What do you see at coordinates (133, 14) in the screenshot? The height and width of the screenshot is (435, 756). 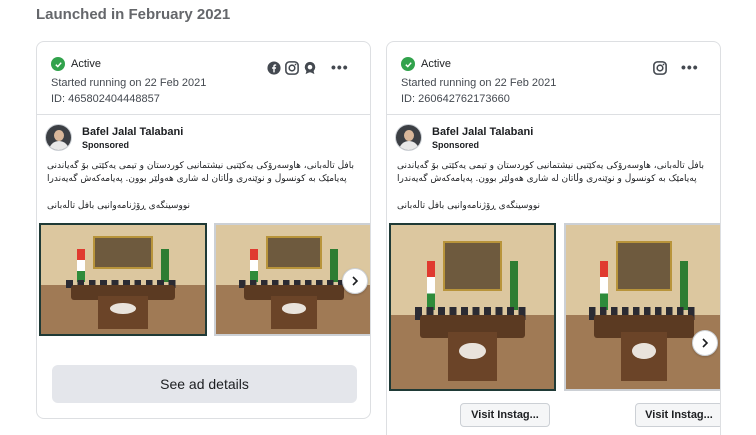 I see `section-title: Launched in February 2021` at bounding box center [133, 14].